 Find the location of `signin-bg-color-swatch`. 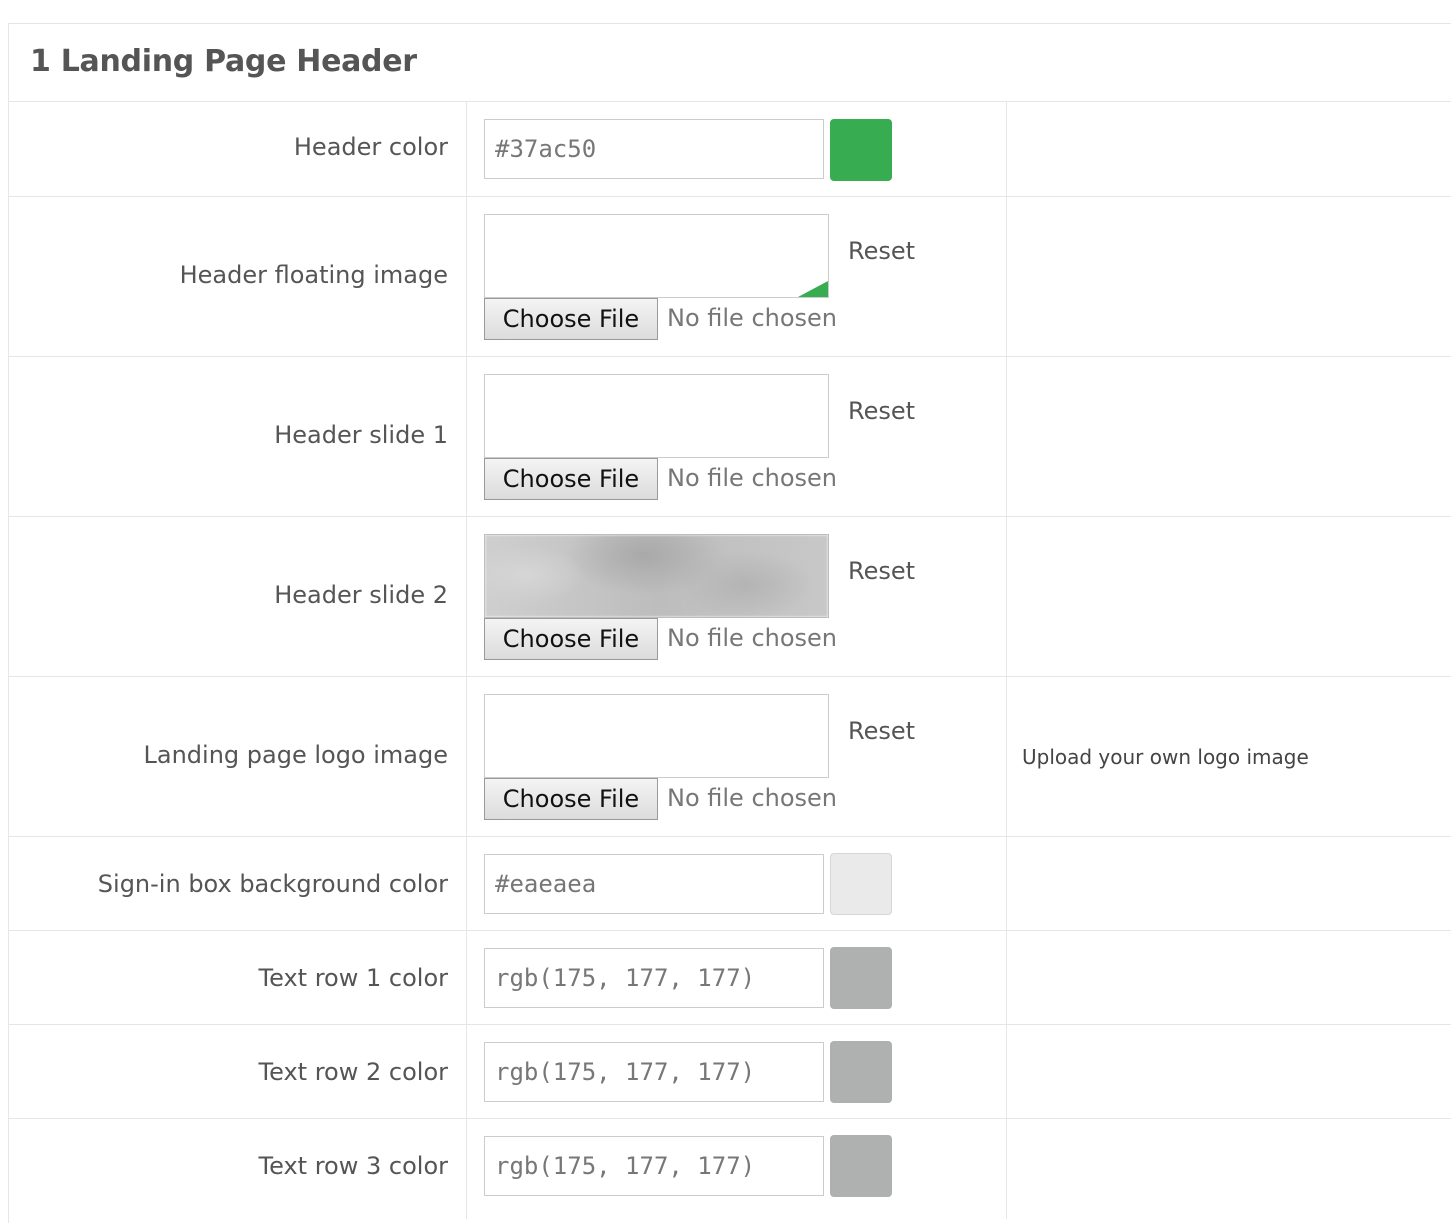

signin-bg-color-swatch is located at coordinates (861, 884).